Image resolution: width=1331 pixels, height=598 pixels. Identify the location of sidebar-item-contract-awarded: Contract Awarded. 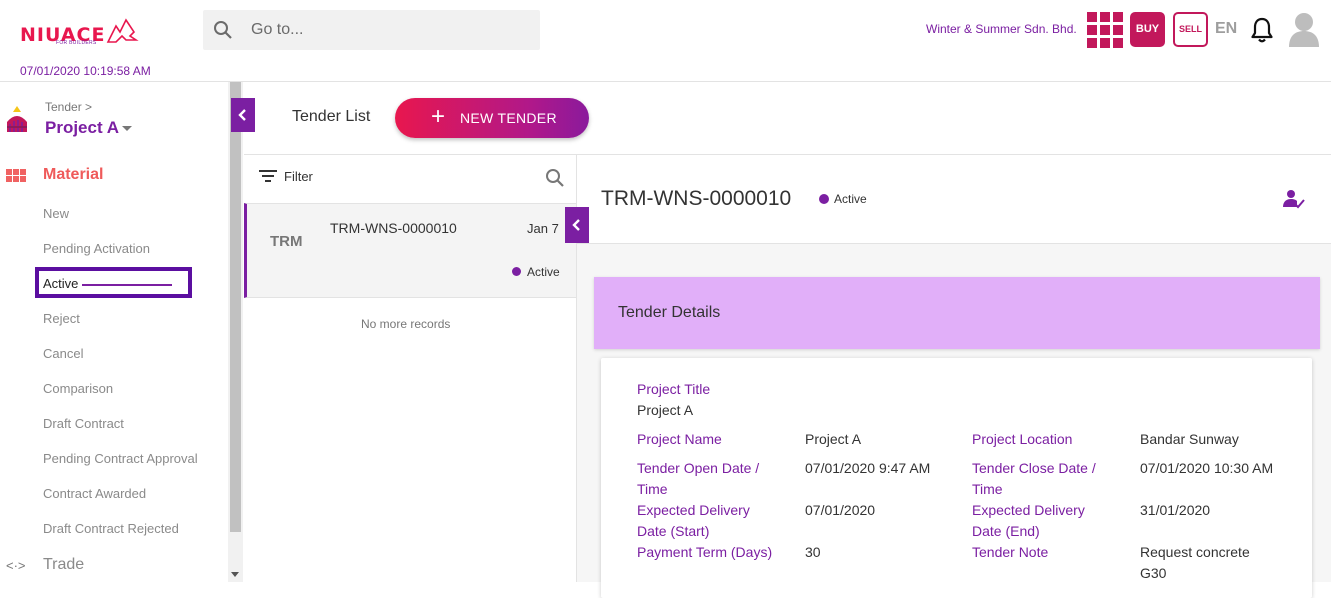
(94, 493).